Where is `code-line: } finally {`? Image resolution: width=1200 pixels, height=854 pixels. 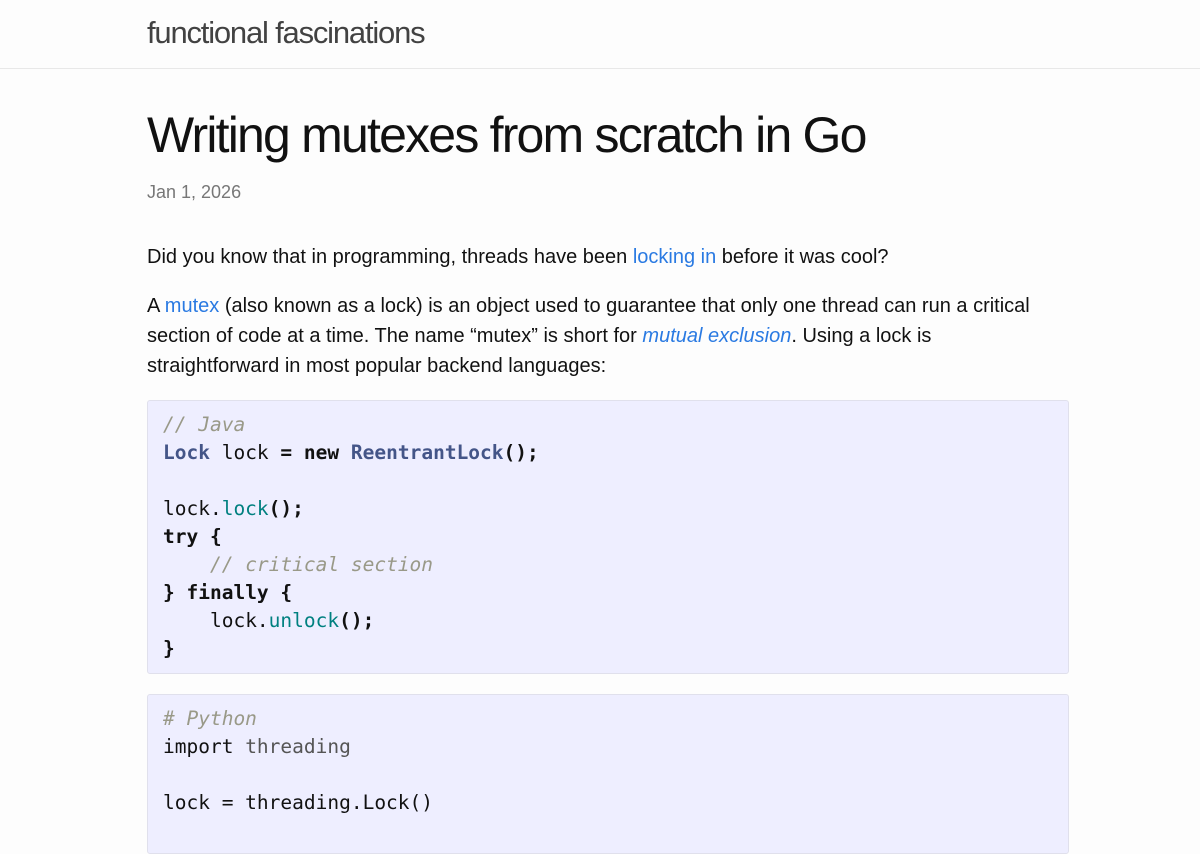 code-line: } finally { is located at coordinates (608, 593).